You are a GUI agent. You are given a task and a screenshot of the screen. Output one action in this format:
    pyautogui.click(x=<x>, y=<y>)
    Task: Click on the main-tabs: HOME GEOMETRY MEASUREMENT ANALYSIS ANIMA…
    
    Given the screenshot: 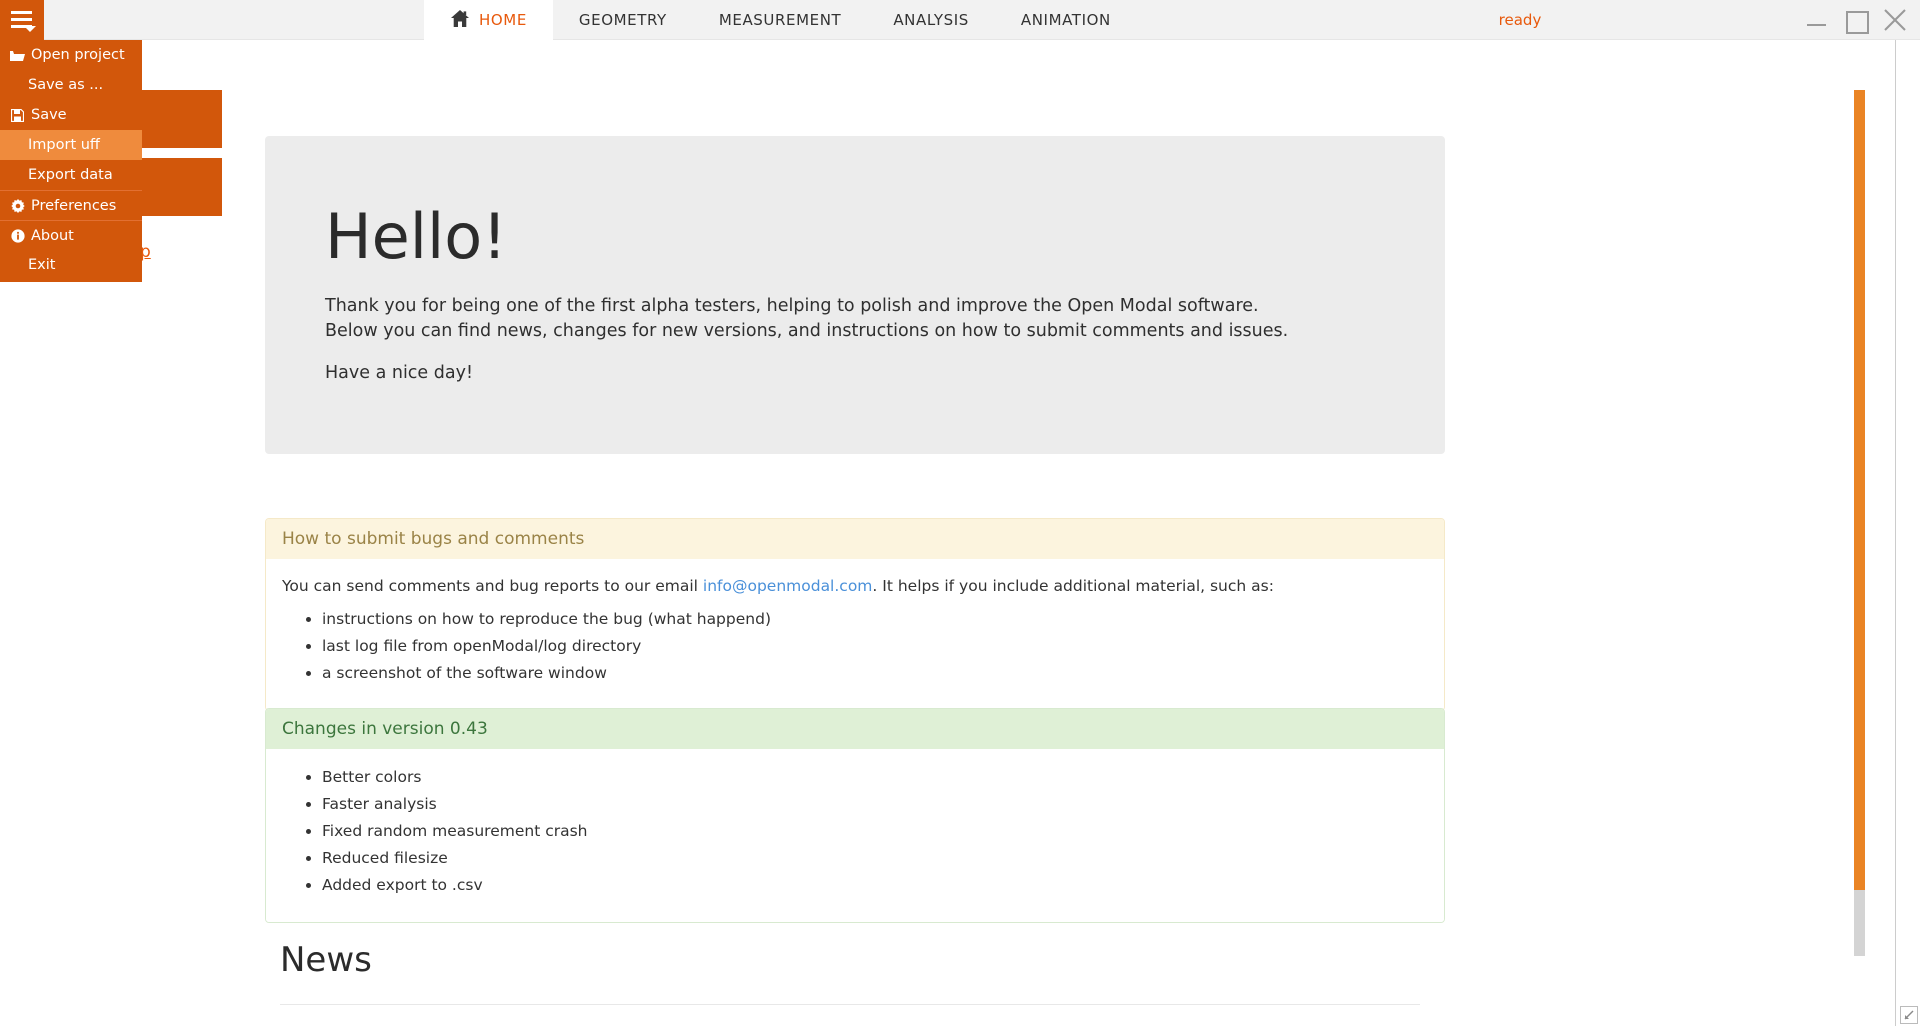 What is the action you would take?
    pyautogui.click(x=780, y=20)
    